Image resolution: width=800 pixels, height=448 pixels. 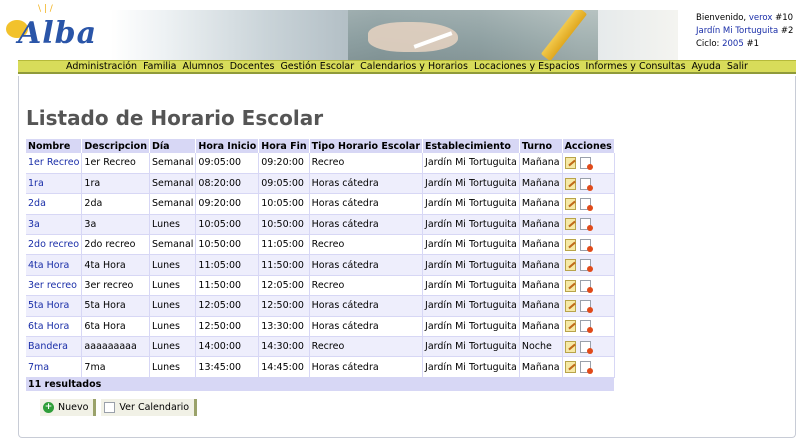 I want to click on menu-item-alumnos: Alumnos, so click(x=202, y=66).